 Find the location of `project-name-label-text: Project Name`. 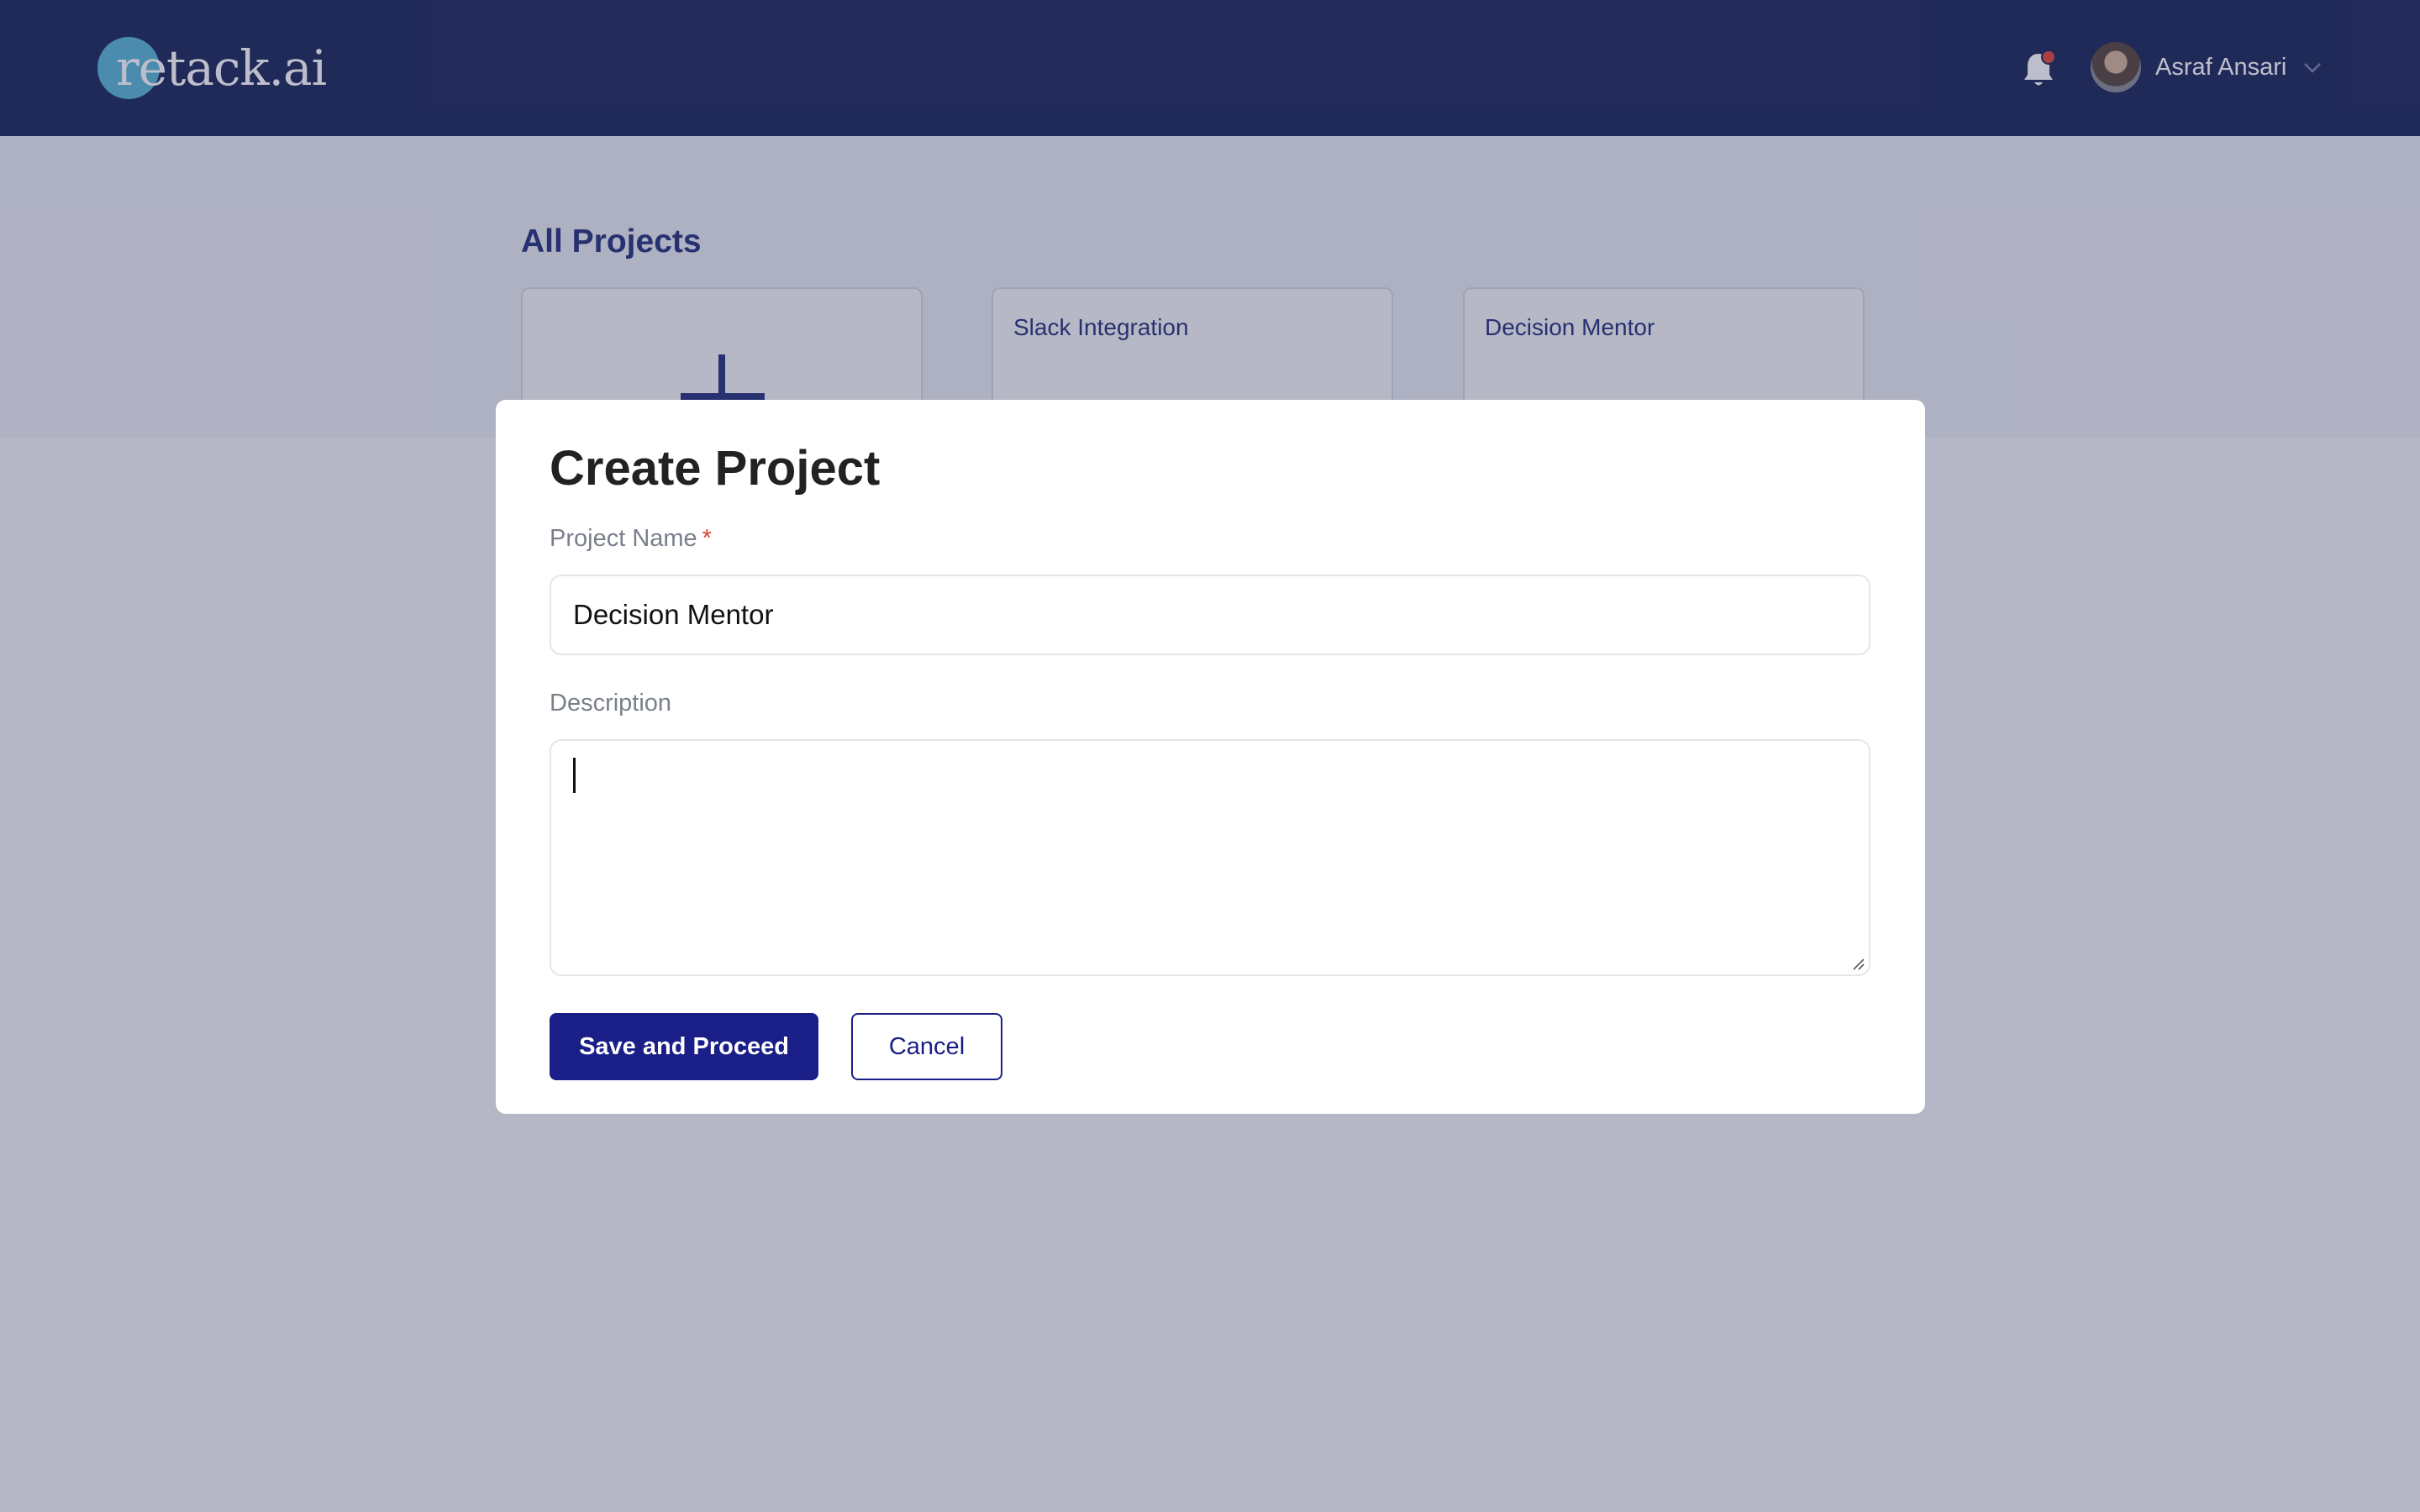

project-name-label-text: Project Name is located at coordinates (623, 538).